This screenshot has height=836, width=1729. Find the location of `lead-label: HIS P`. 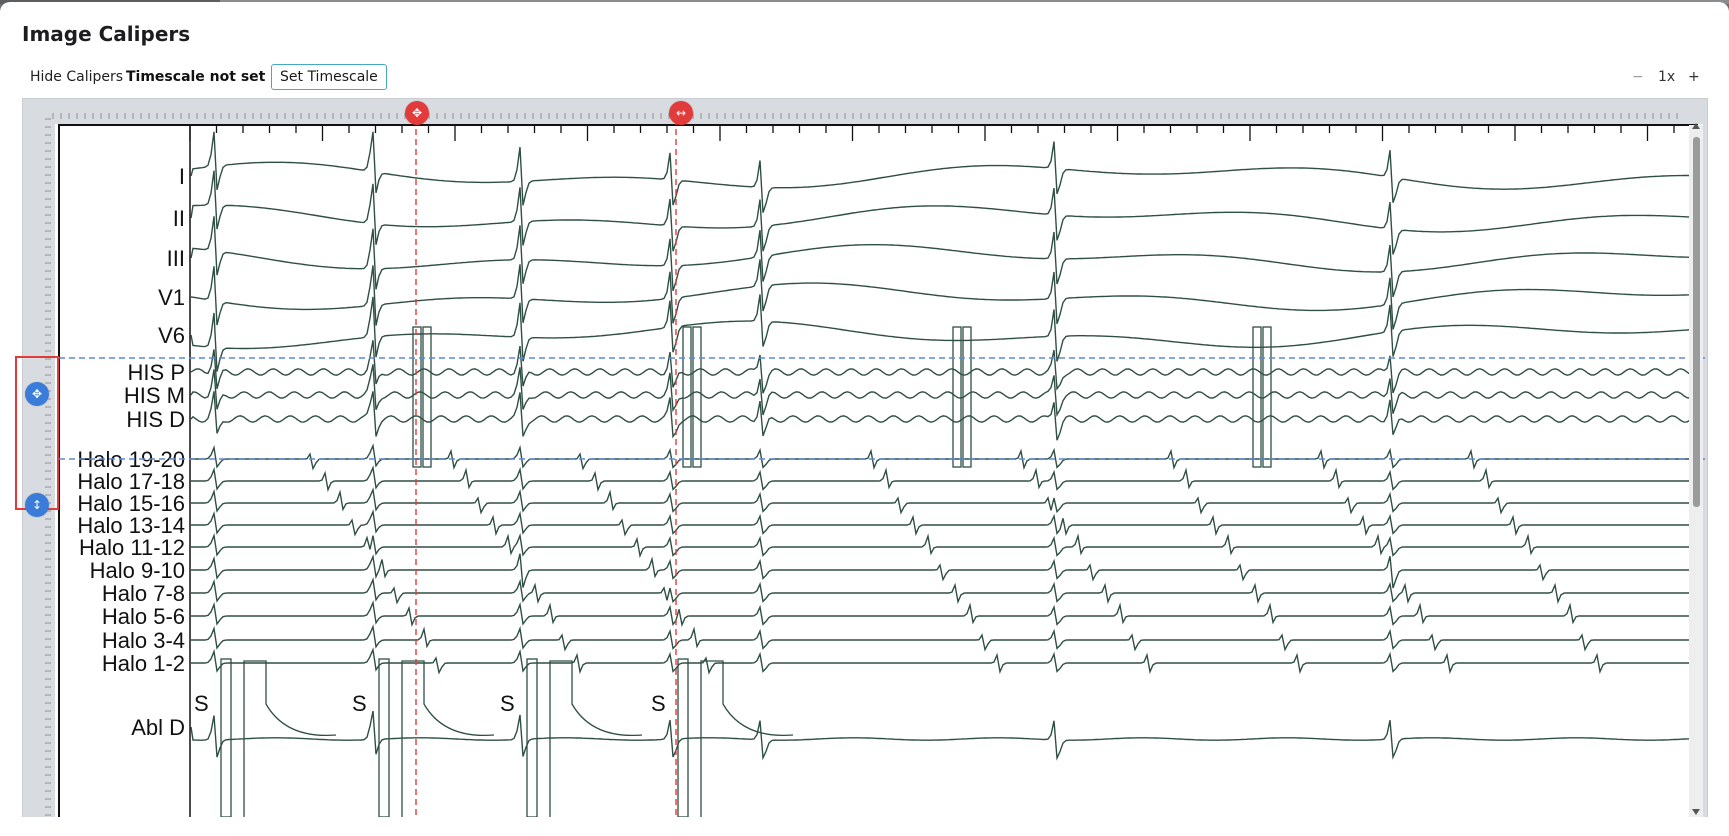

lead-label: HIS P is located at coordinates (156, 372).